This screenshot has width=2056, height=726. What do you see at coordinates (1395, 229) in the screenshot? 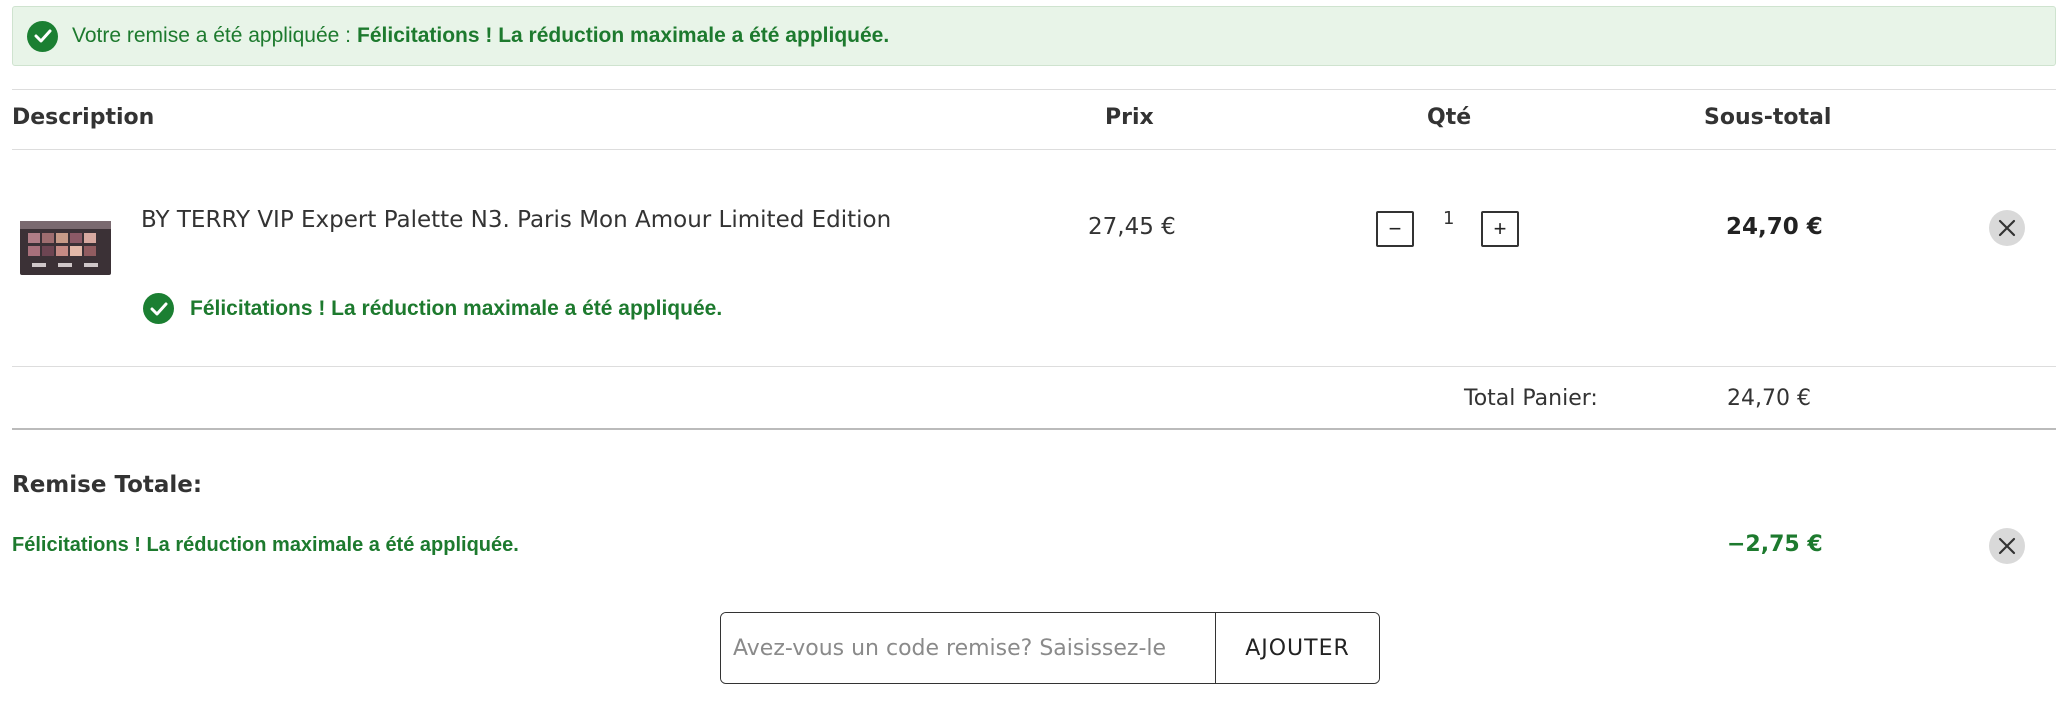
I see `qty-decrease-button: −` at bounding box center [1395, 229].